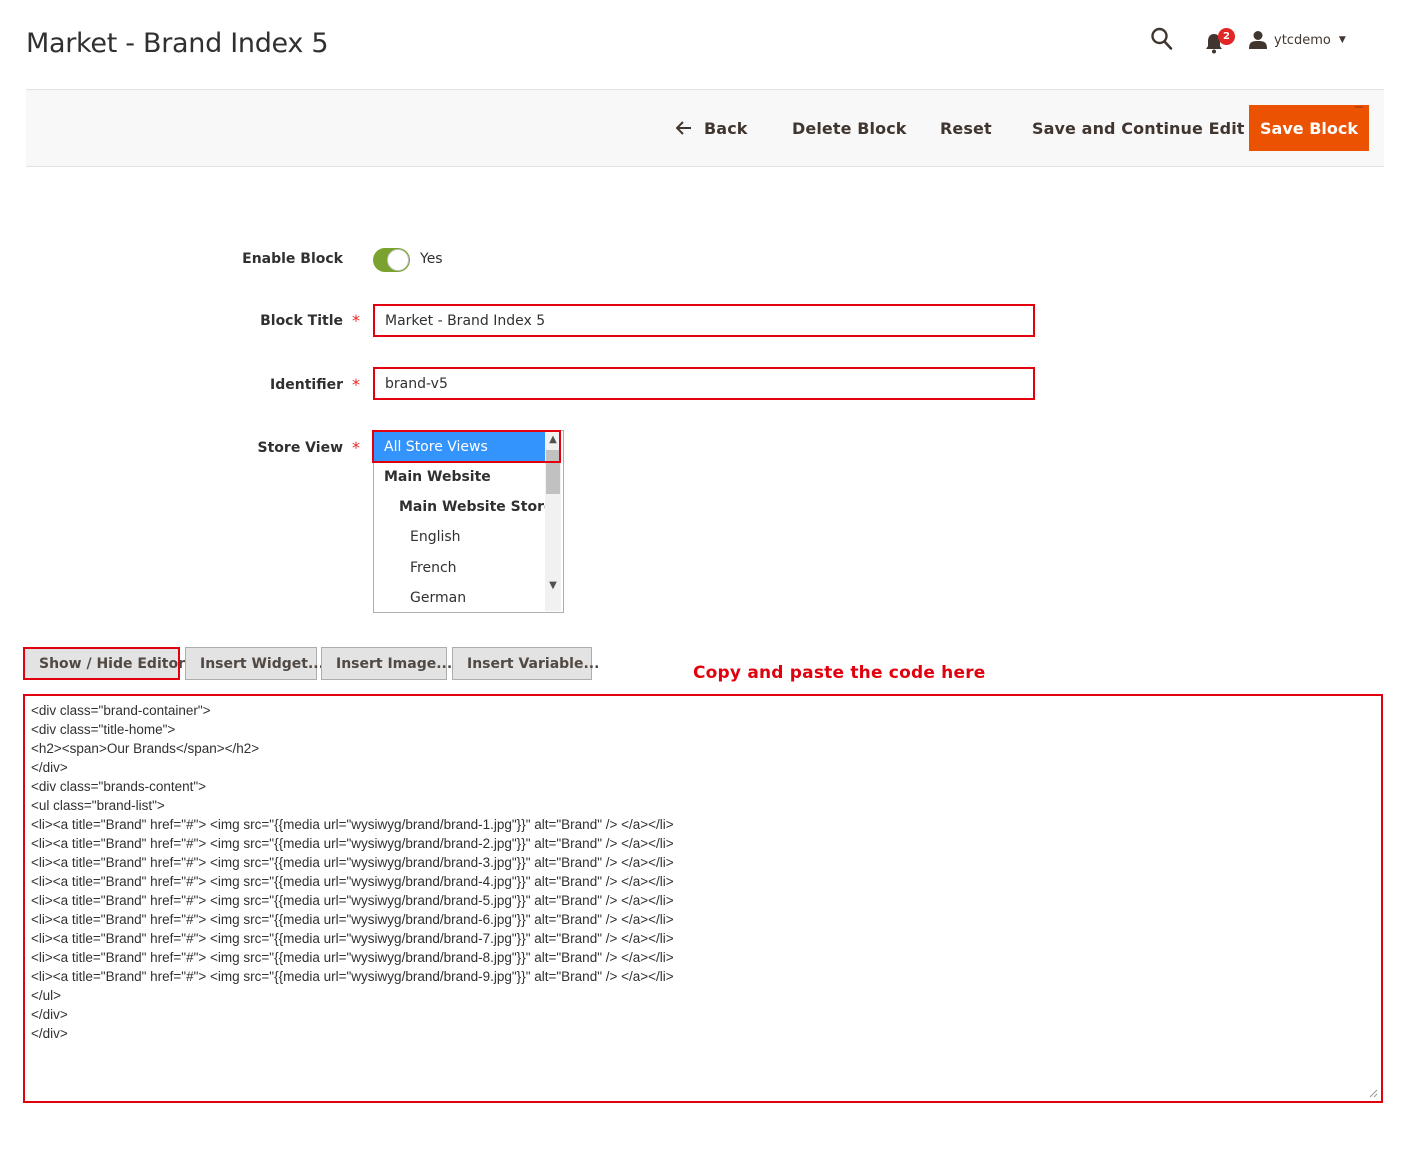 The height and width of the screenshot is (1160, 1402). Describe the element at coordinates (849, 128) in the screenshot. I see `delete-block-button: Delete Block` at that location.